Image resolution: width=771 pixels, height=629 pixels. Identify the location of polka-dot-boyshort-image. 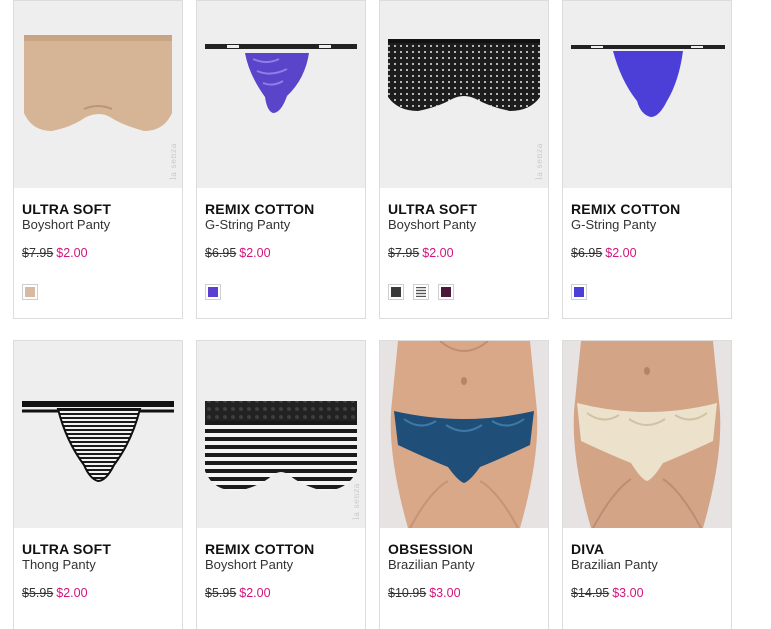
(464, 75).